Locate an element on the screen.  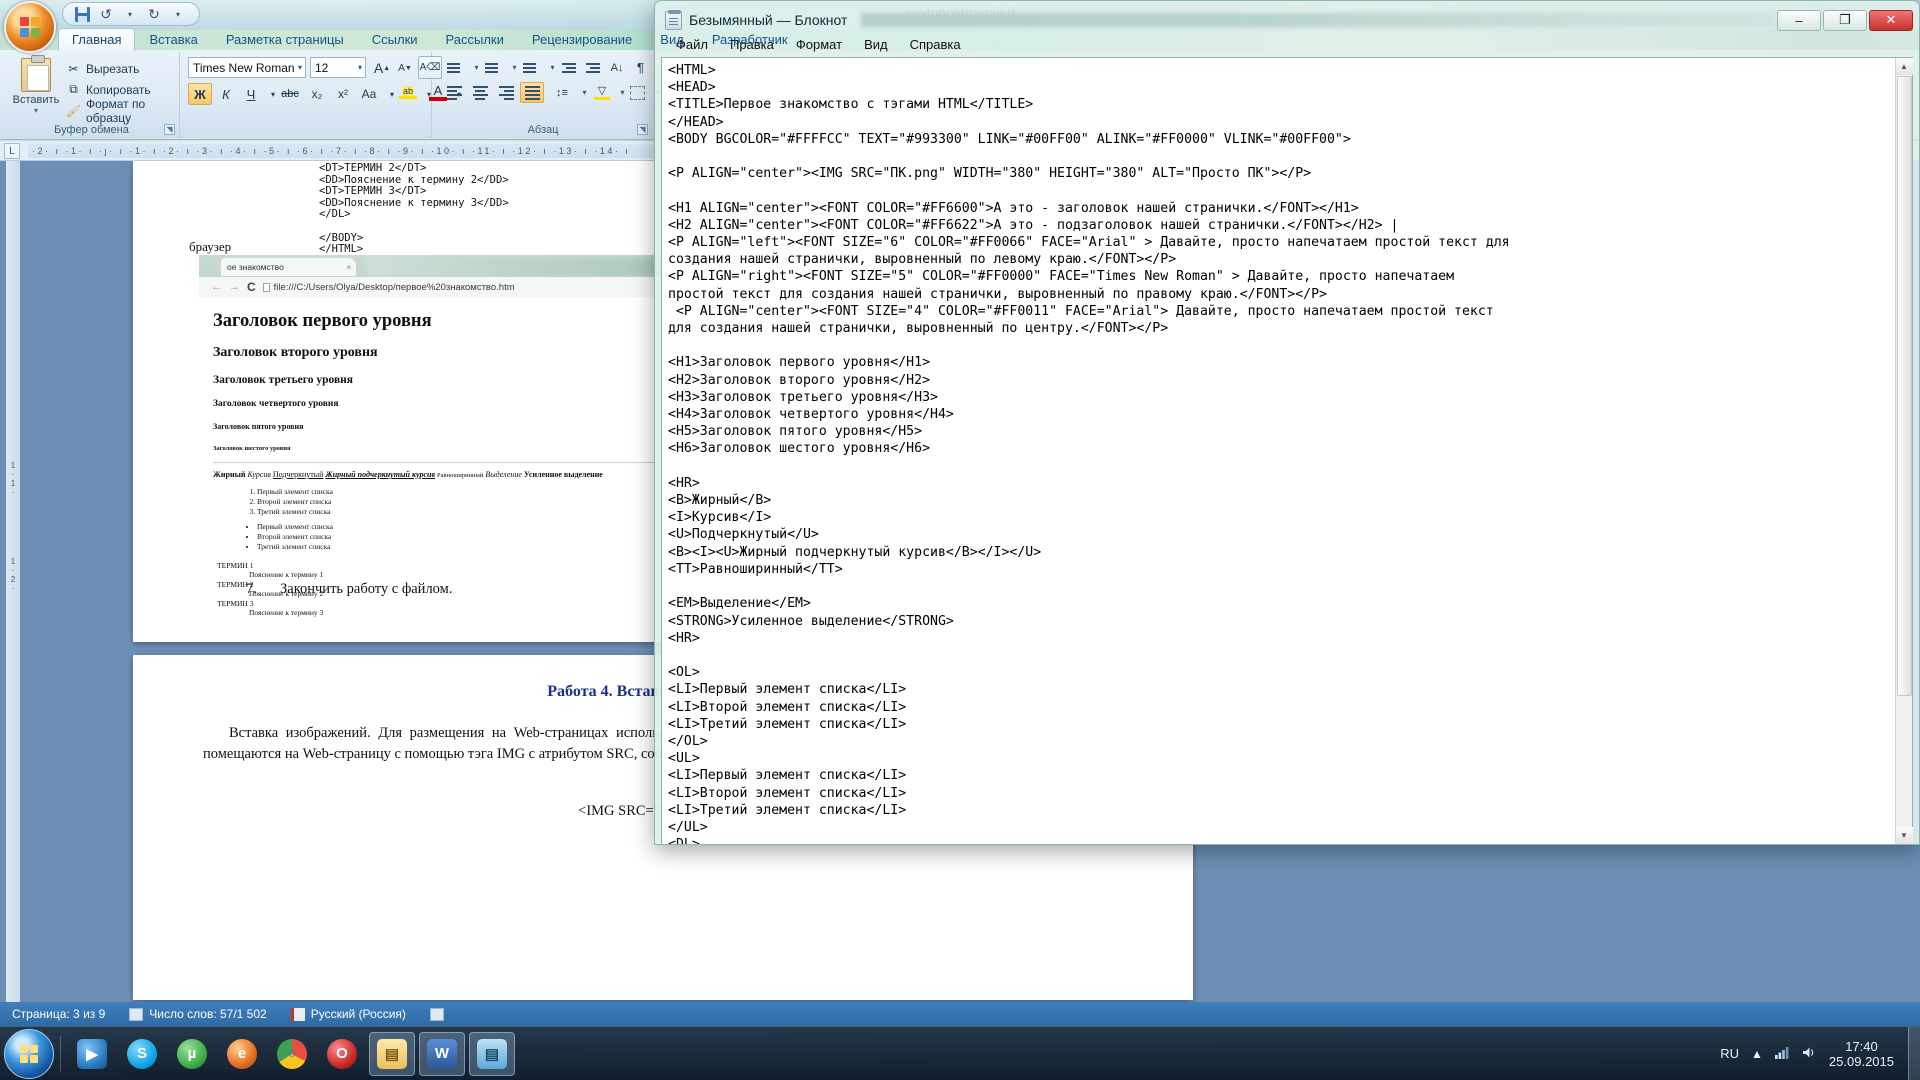
borders-button is located at coordinates (637, 92).